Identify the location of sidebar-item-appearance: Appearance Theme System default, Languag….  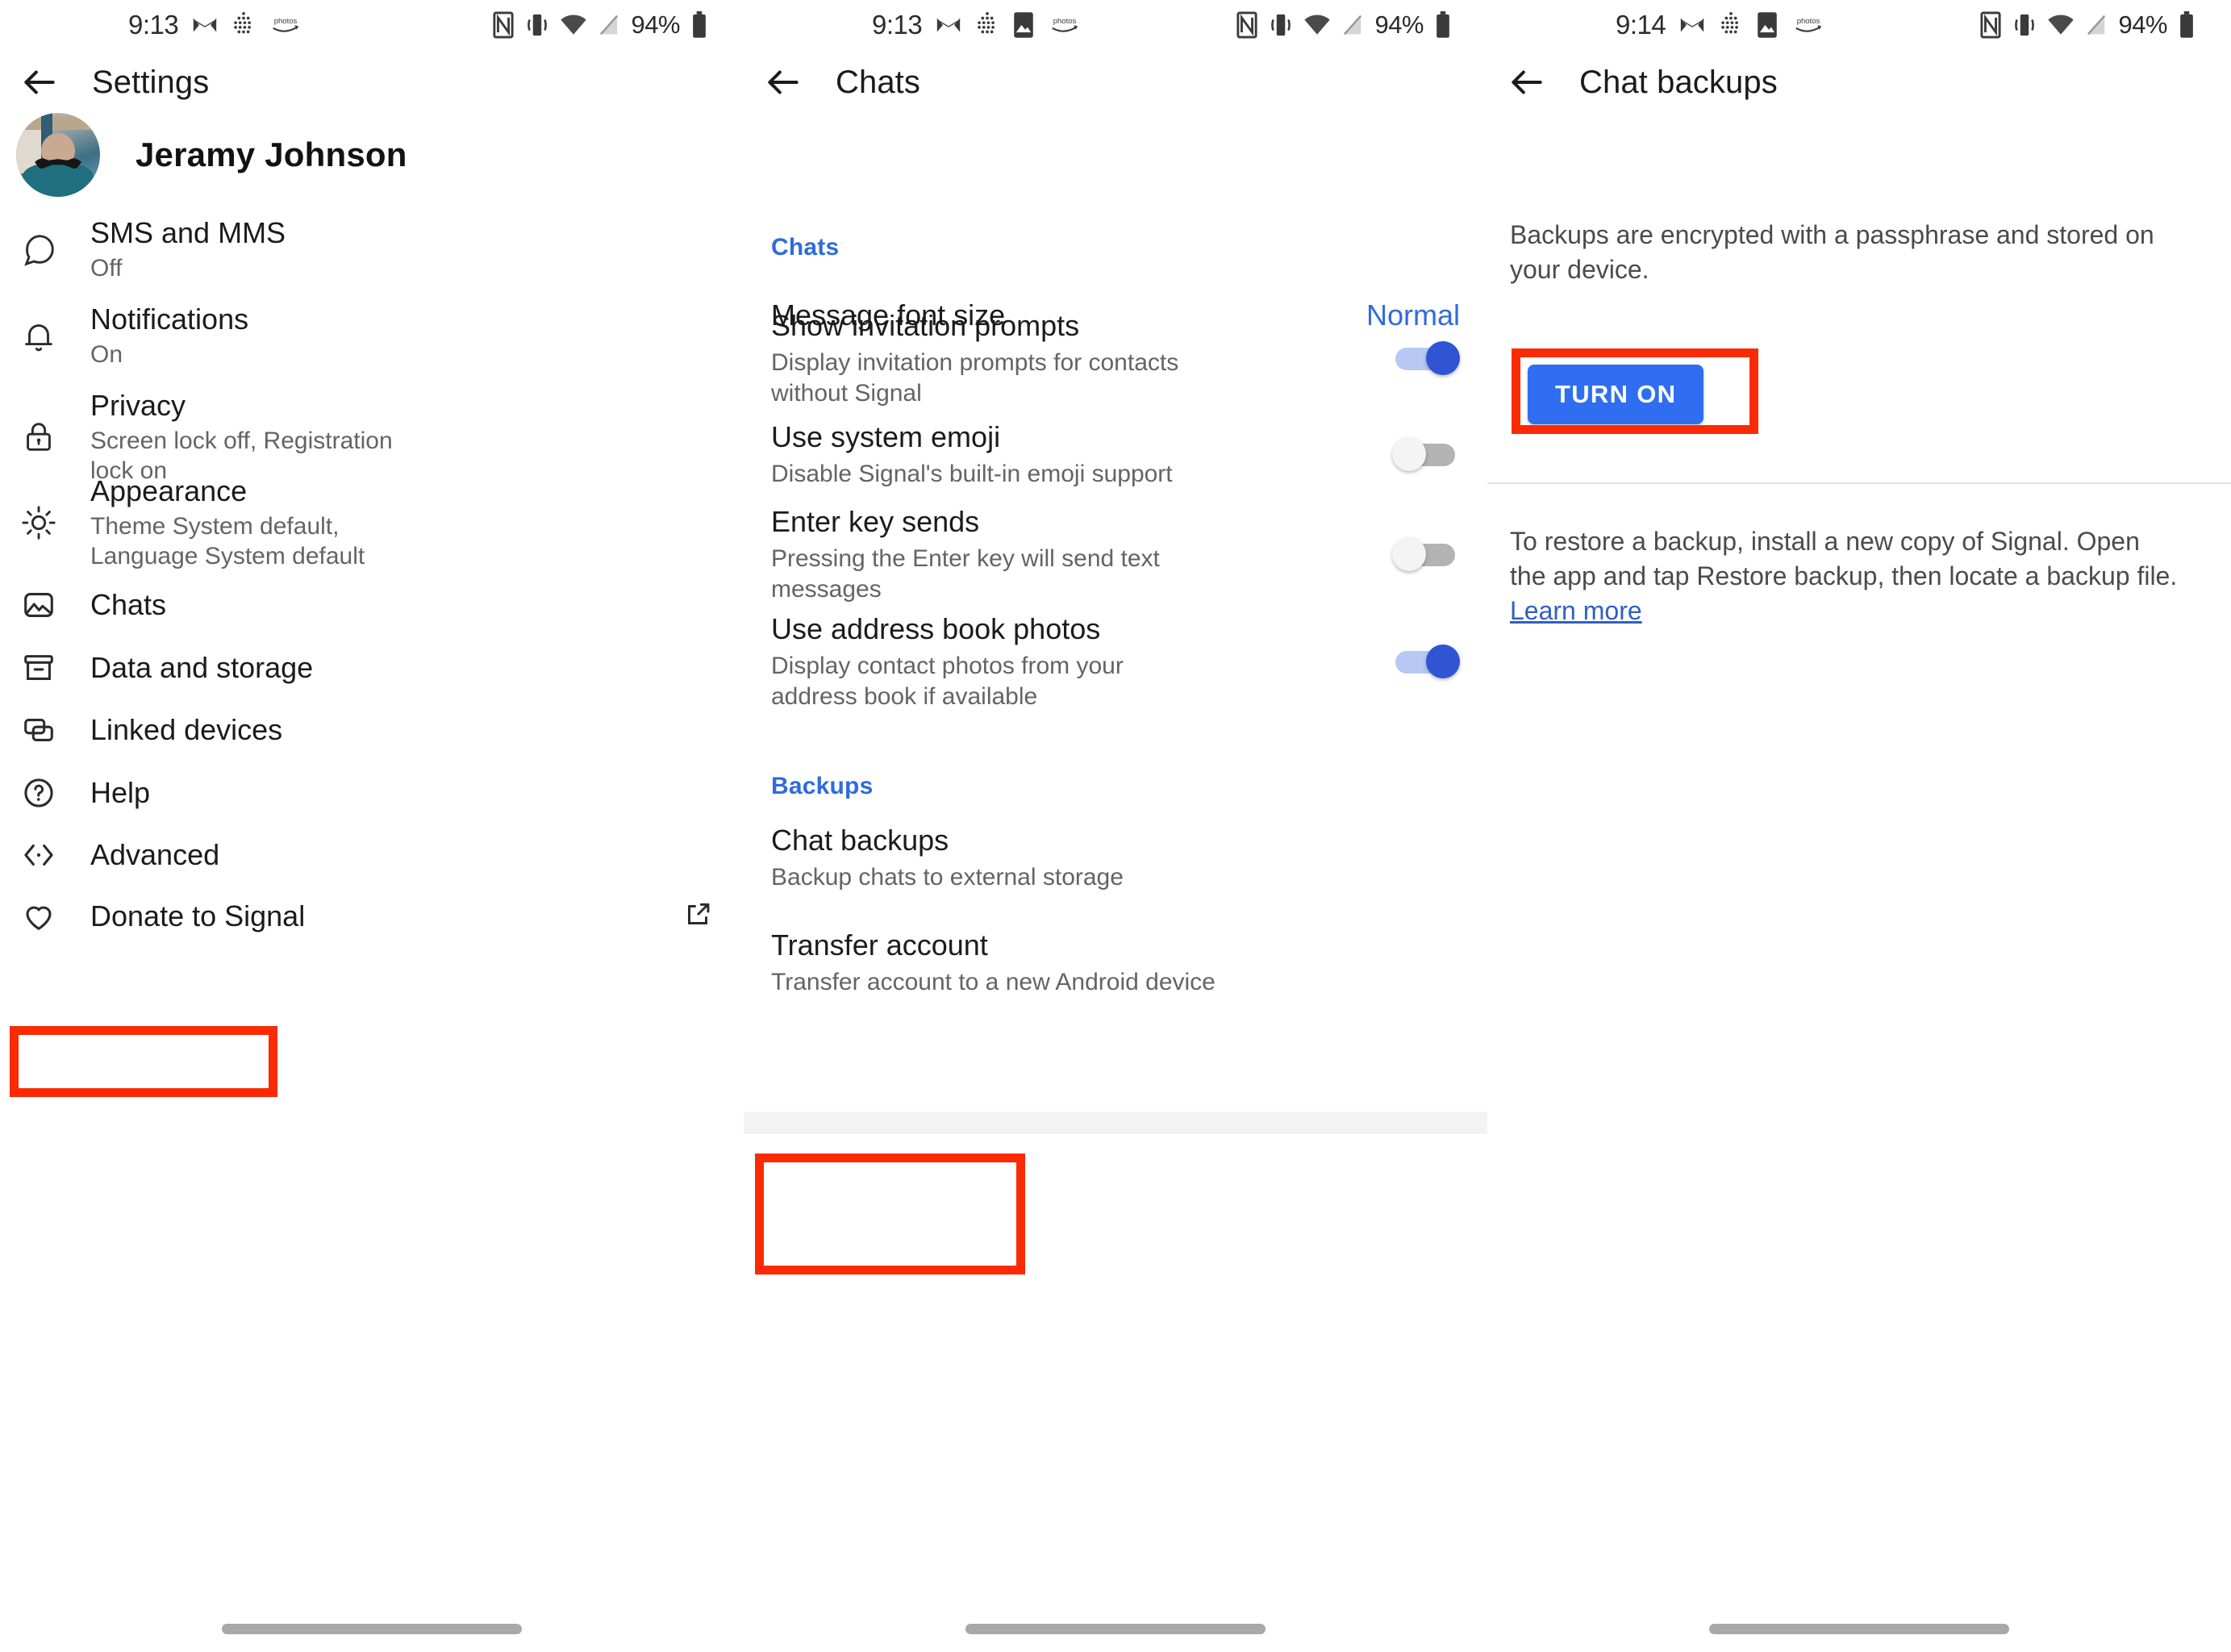
(372, 523).